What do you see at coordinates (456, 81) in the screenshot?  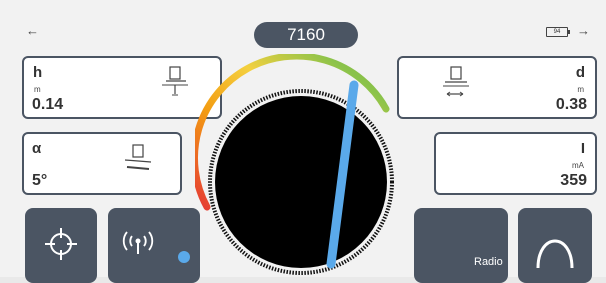 I see `offset-figure-icon` at bounding box center [456, 81].